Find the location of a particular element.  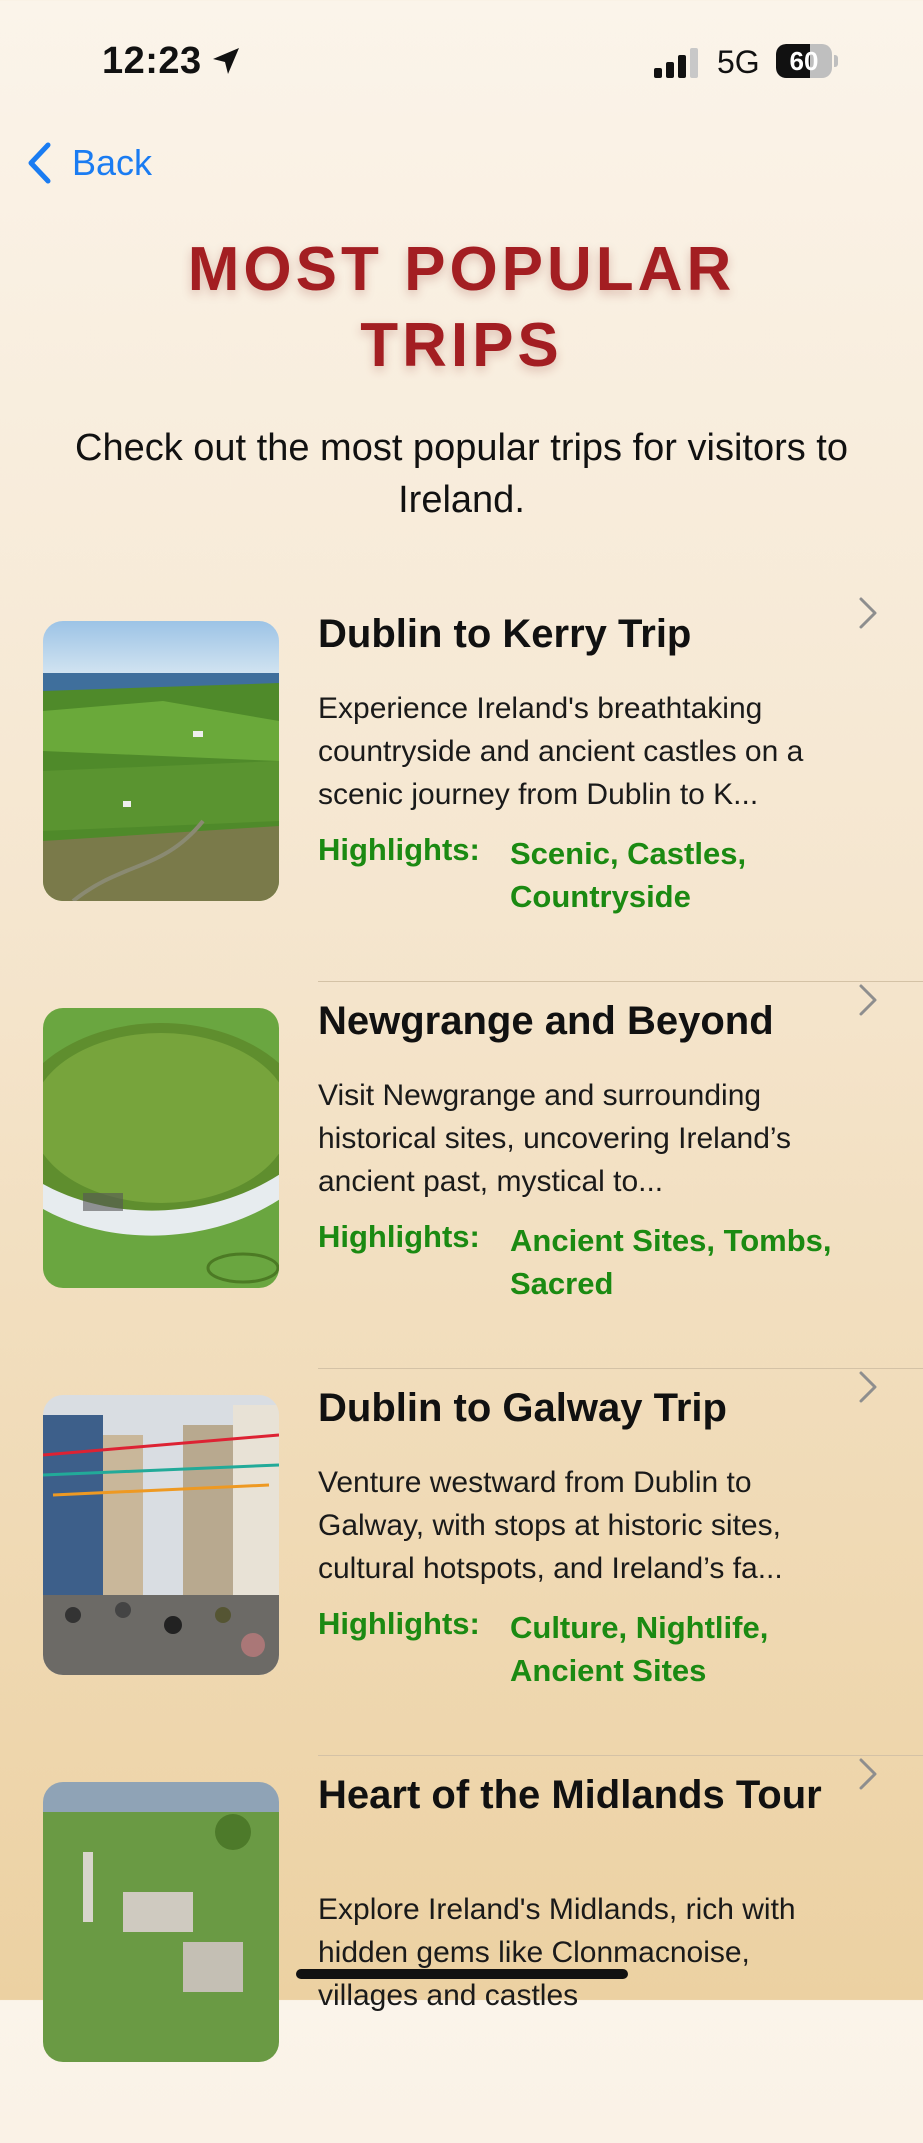

trip-photo-galway-street is located at coordinates (161, 1535).